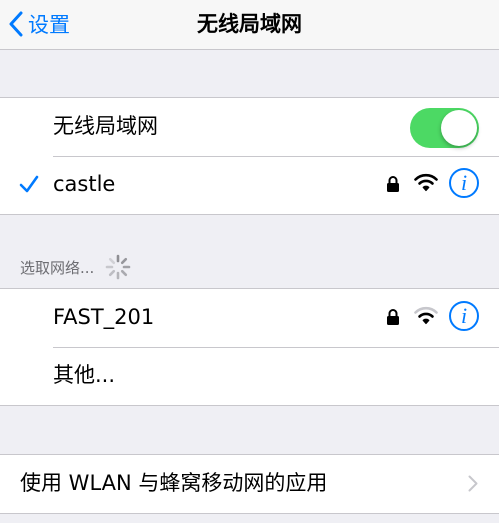 Image resolution: width=499 pixels, height=523 pixels. I want to click on connected-network-row: castle i, so click(249, 185).